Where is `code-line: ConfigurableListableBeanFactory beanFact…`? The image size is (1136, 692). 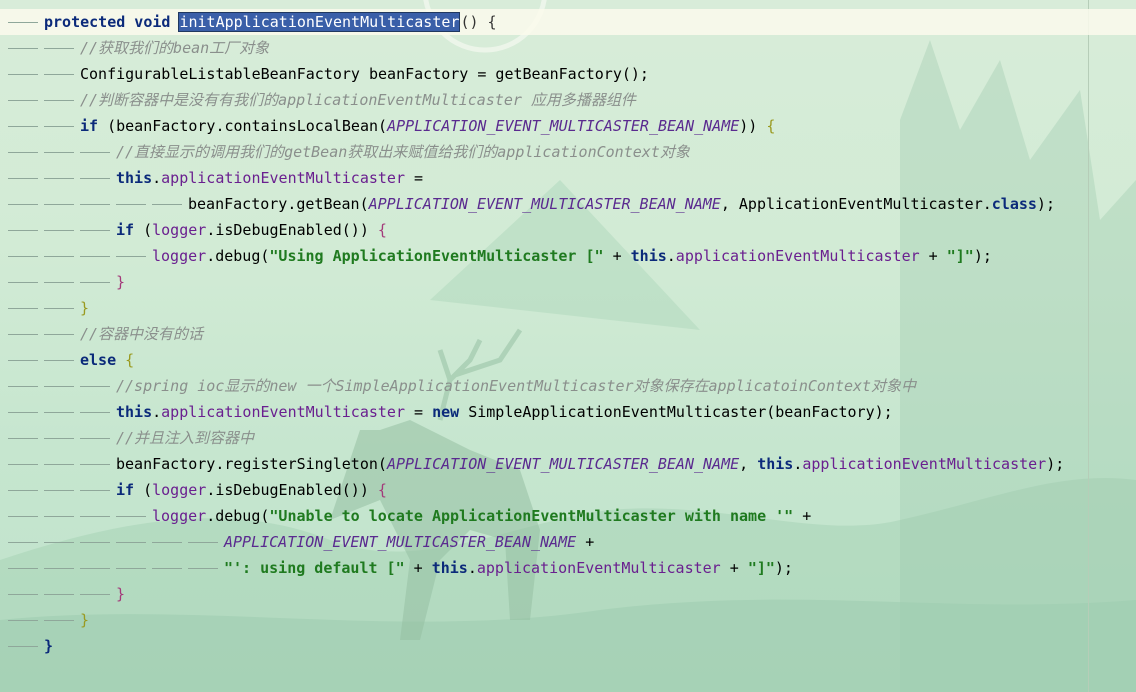
code-line: ConfigurableListableBeanFactory beanFact… is located at coordinates (568, 74).